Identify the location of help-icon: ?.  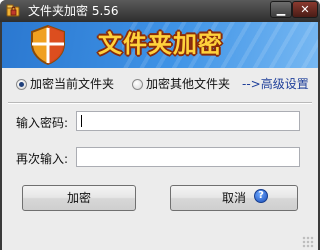
(261, 196).